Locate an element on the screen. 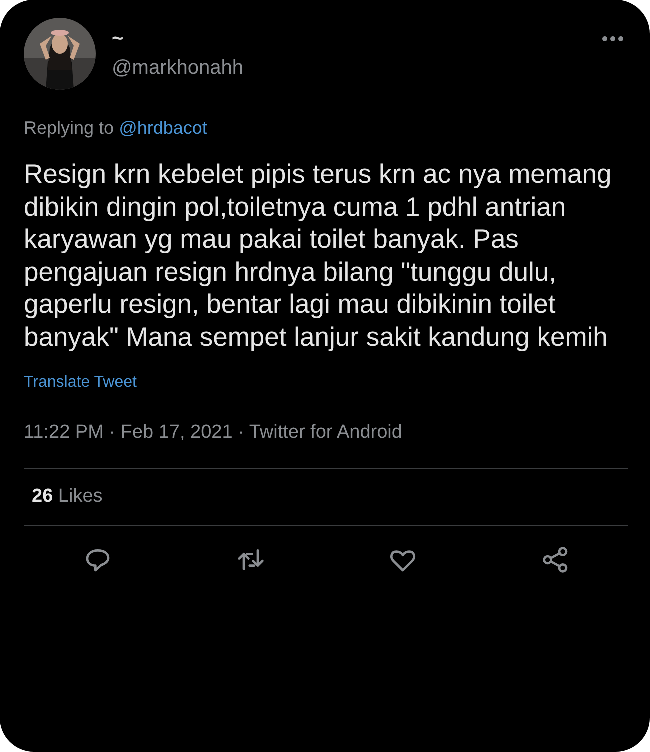  reply-label: Replying to is located at coordinates (69, 128).